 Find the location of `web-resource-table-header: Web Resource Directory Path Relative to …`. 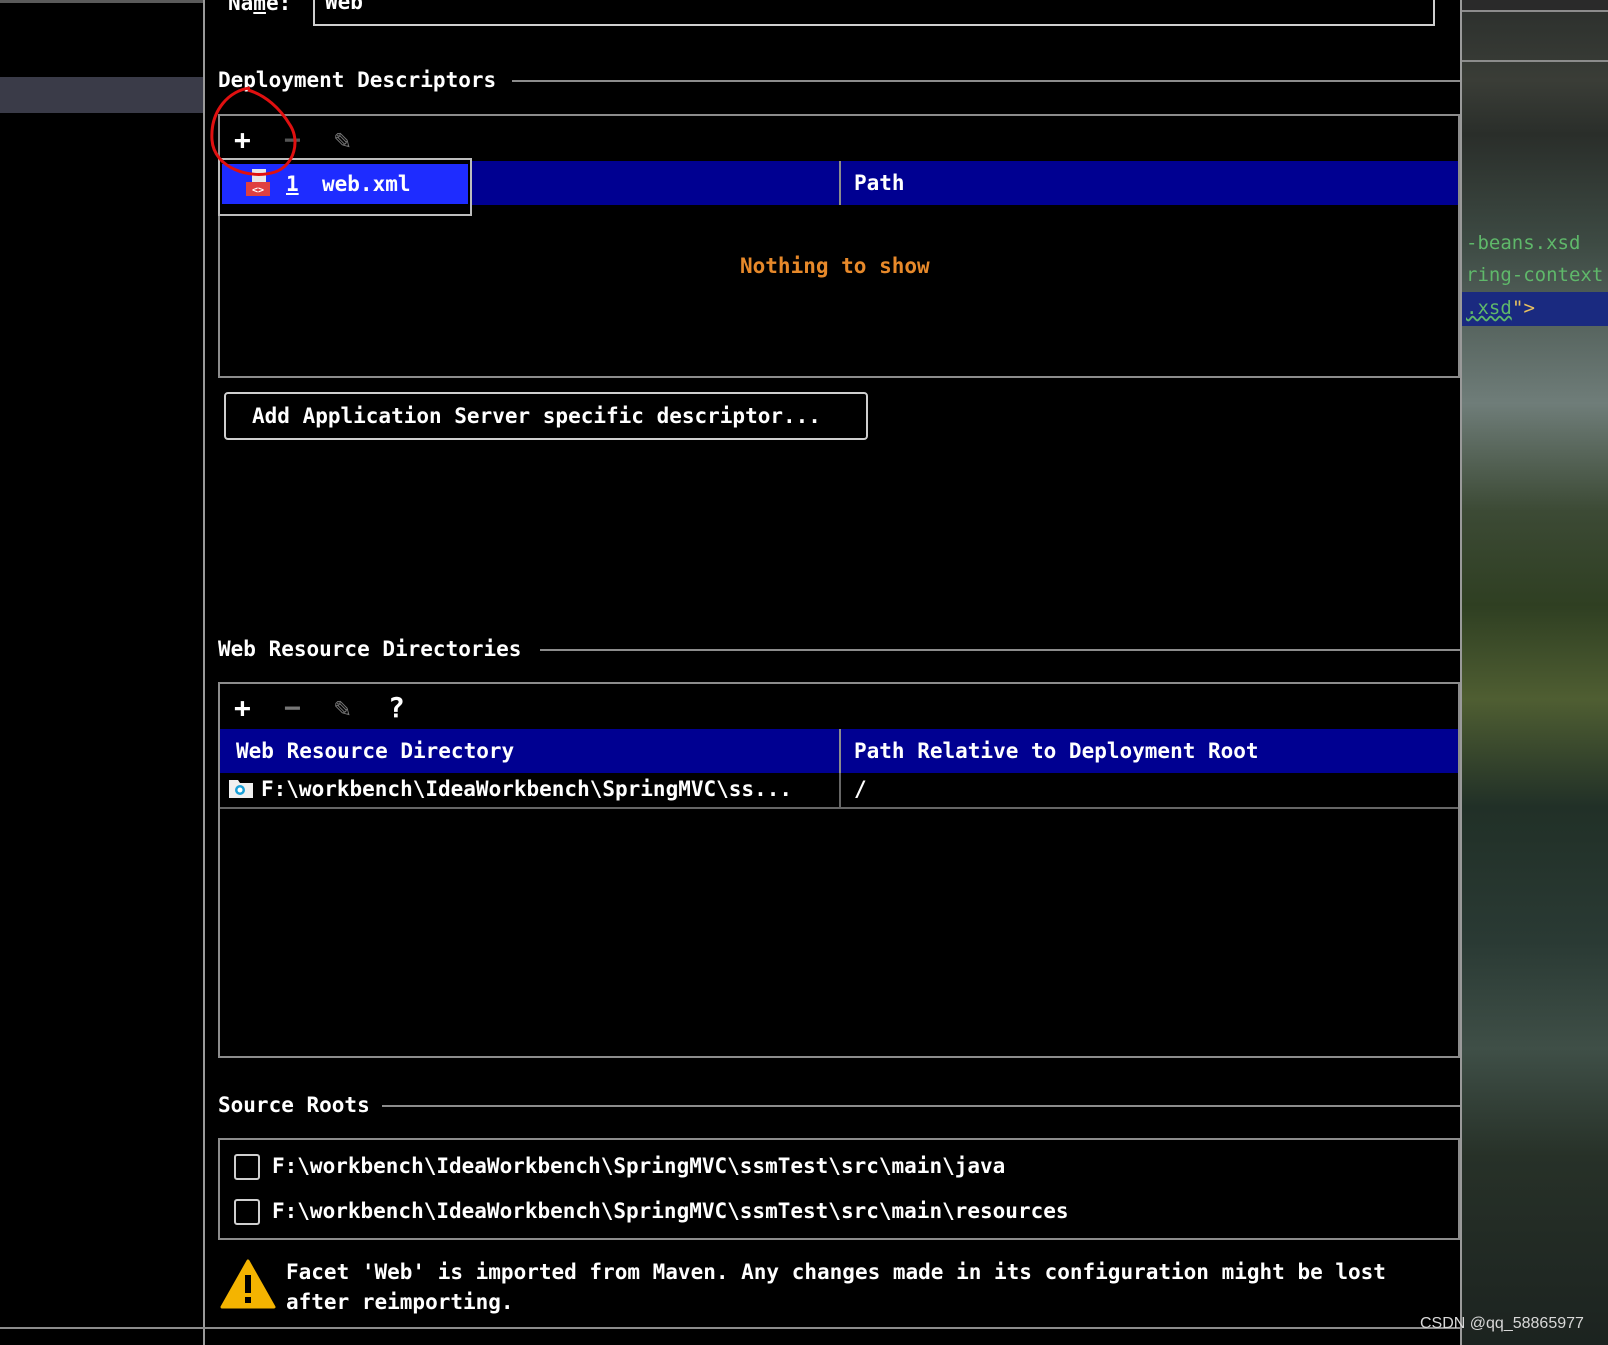

web-resource-table-header: Web Resource Directory Path Relative to … is located at coordinates (839, 751).